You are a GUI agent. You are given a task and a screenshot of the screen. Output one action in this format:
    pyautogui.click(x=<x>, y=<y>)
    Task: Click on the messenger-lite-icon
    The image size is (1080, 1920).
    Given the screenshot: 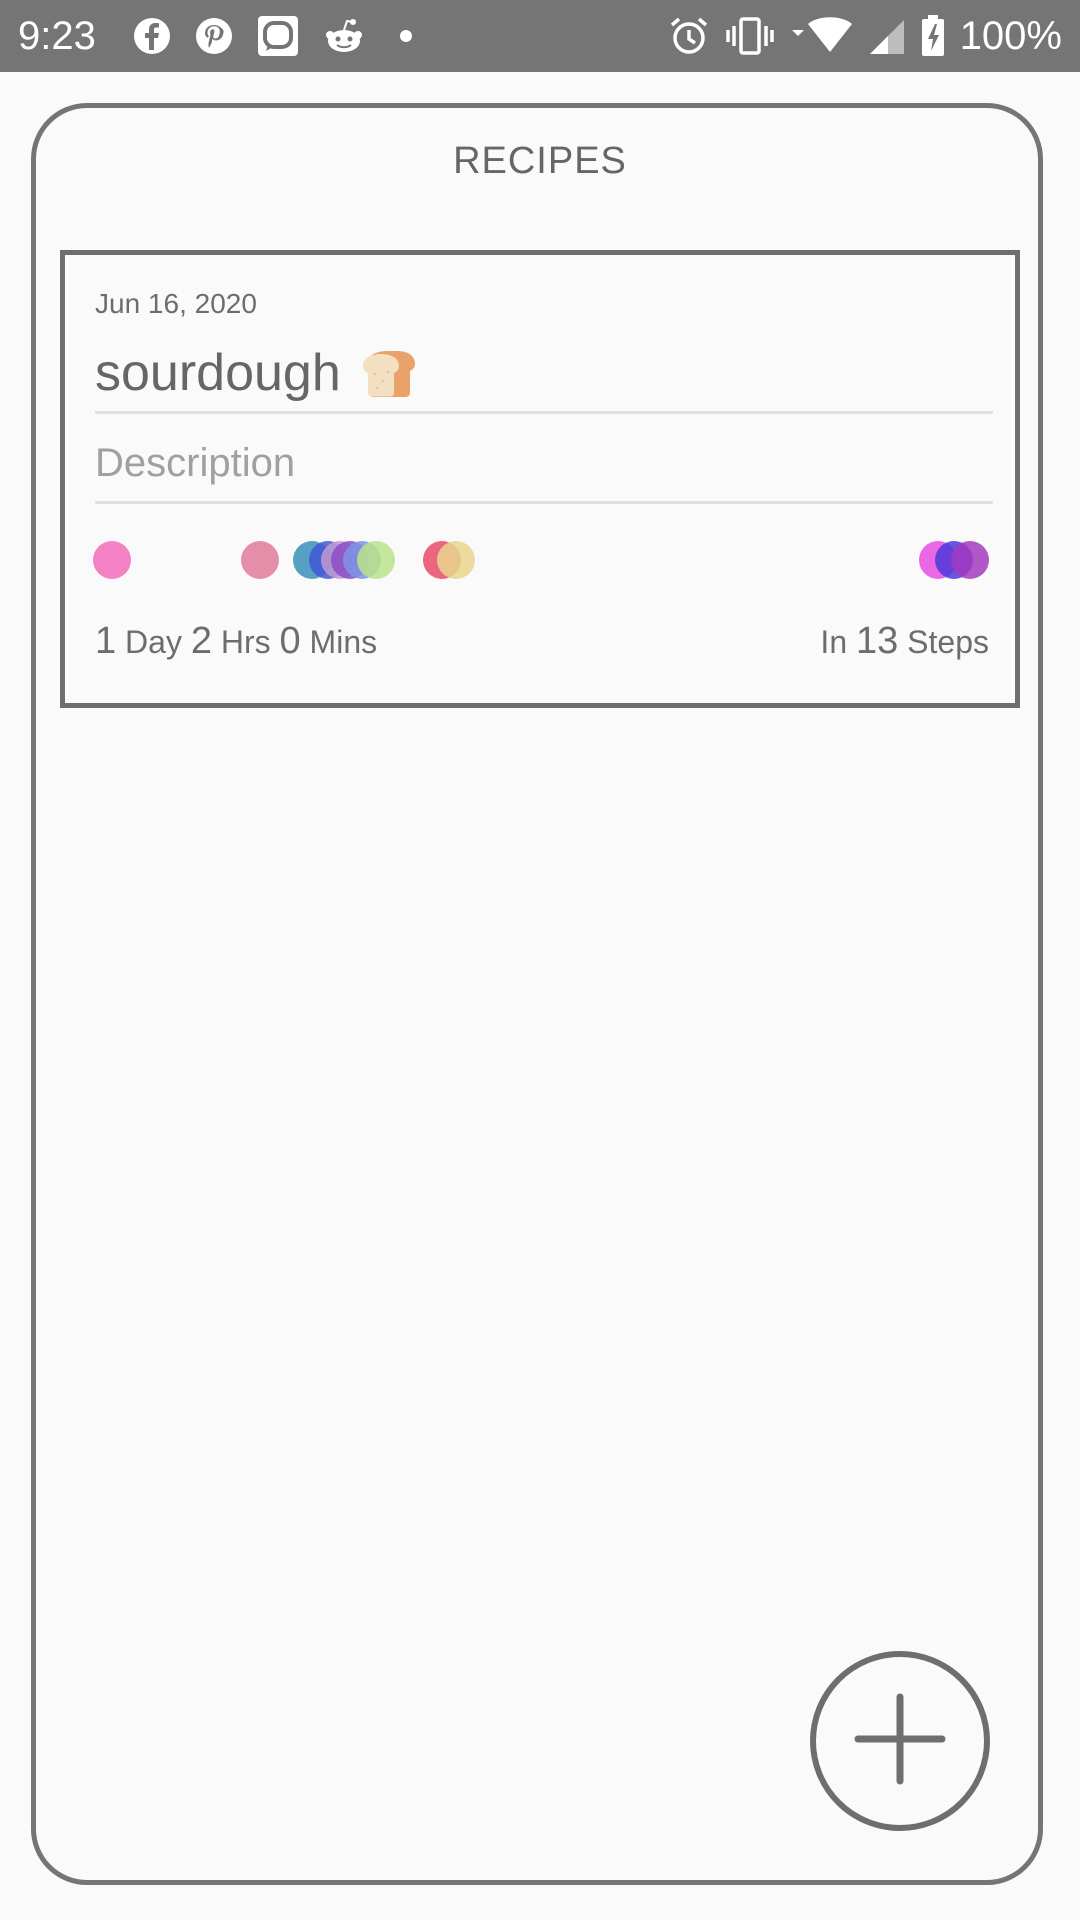 What is the action you would take?
    pyautogui.click(x=278, y=36)
    